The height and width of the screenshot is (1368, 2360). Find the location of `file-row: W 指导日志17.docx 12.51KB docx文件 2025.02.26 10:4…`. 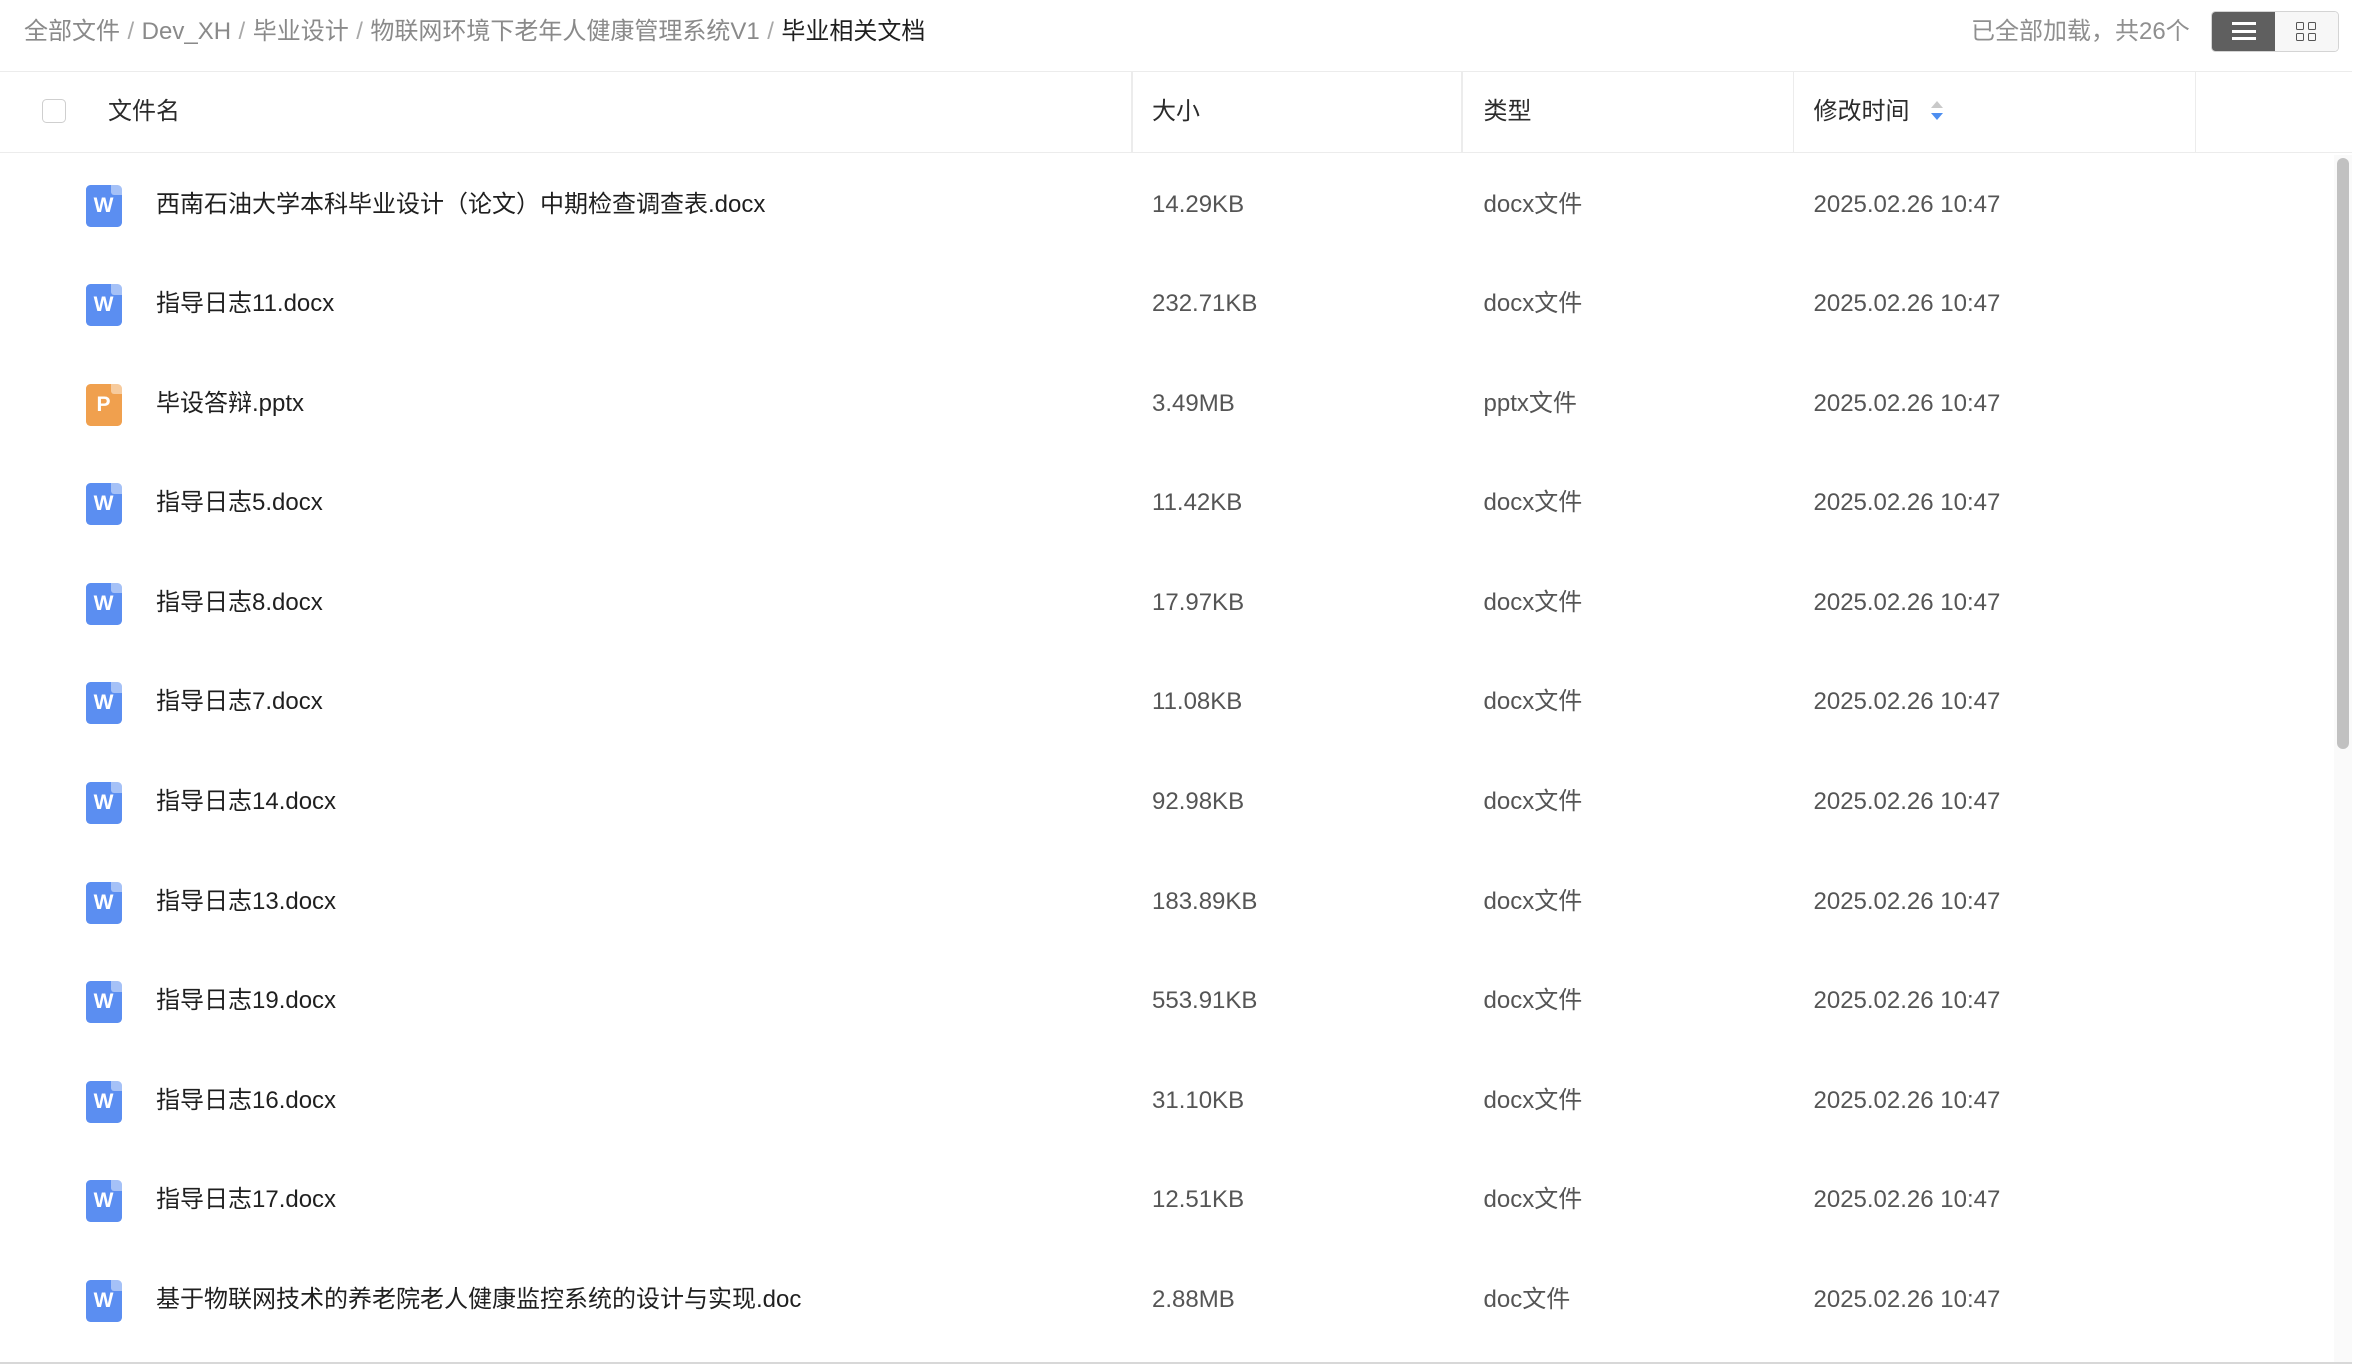

file-row: W 指导日志17.docx 12.51KB docx文件 2025.02.26 10:4… is located at coordinates (1167, 1200).